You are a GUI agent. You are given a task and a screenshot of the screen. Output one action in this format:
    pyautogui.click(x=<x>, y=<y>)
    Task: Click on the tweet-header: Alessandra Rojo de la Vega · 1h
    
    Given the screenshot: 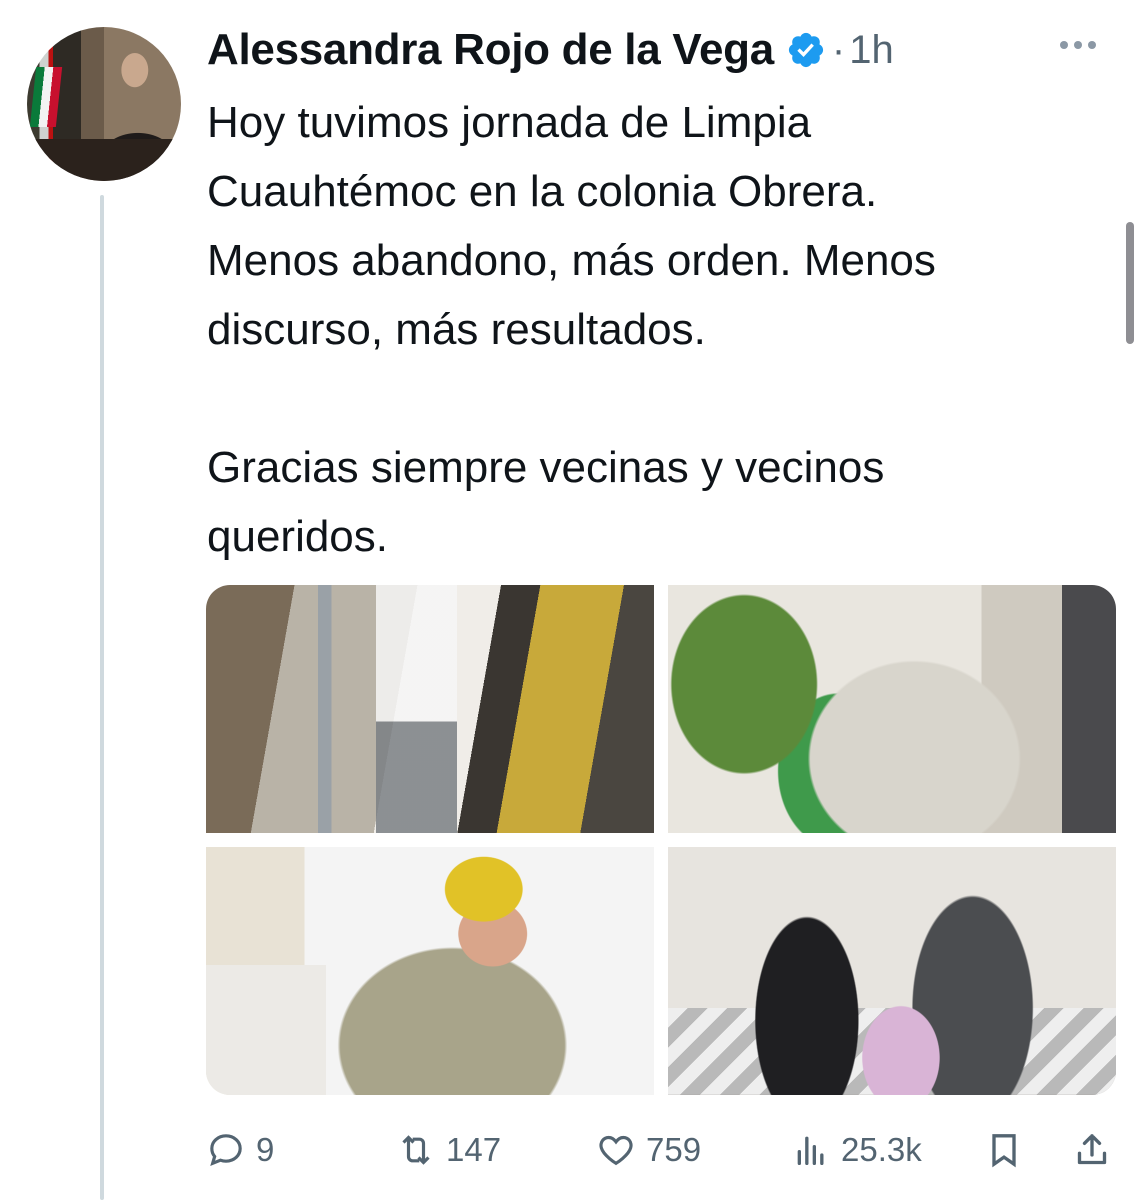 What is the action you would take?
    pyautogui.click(x=550, y=50)
    